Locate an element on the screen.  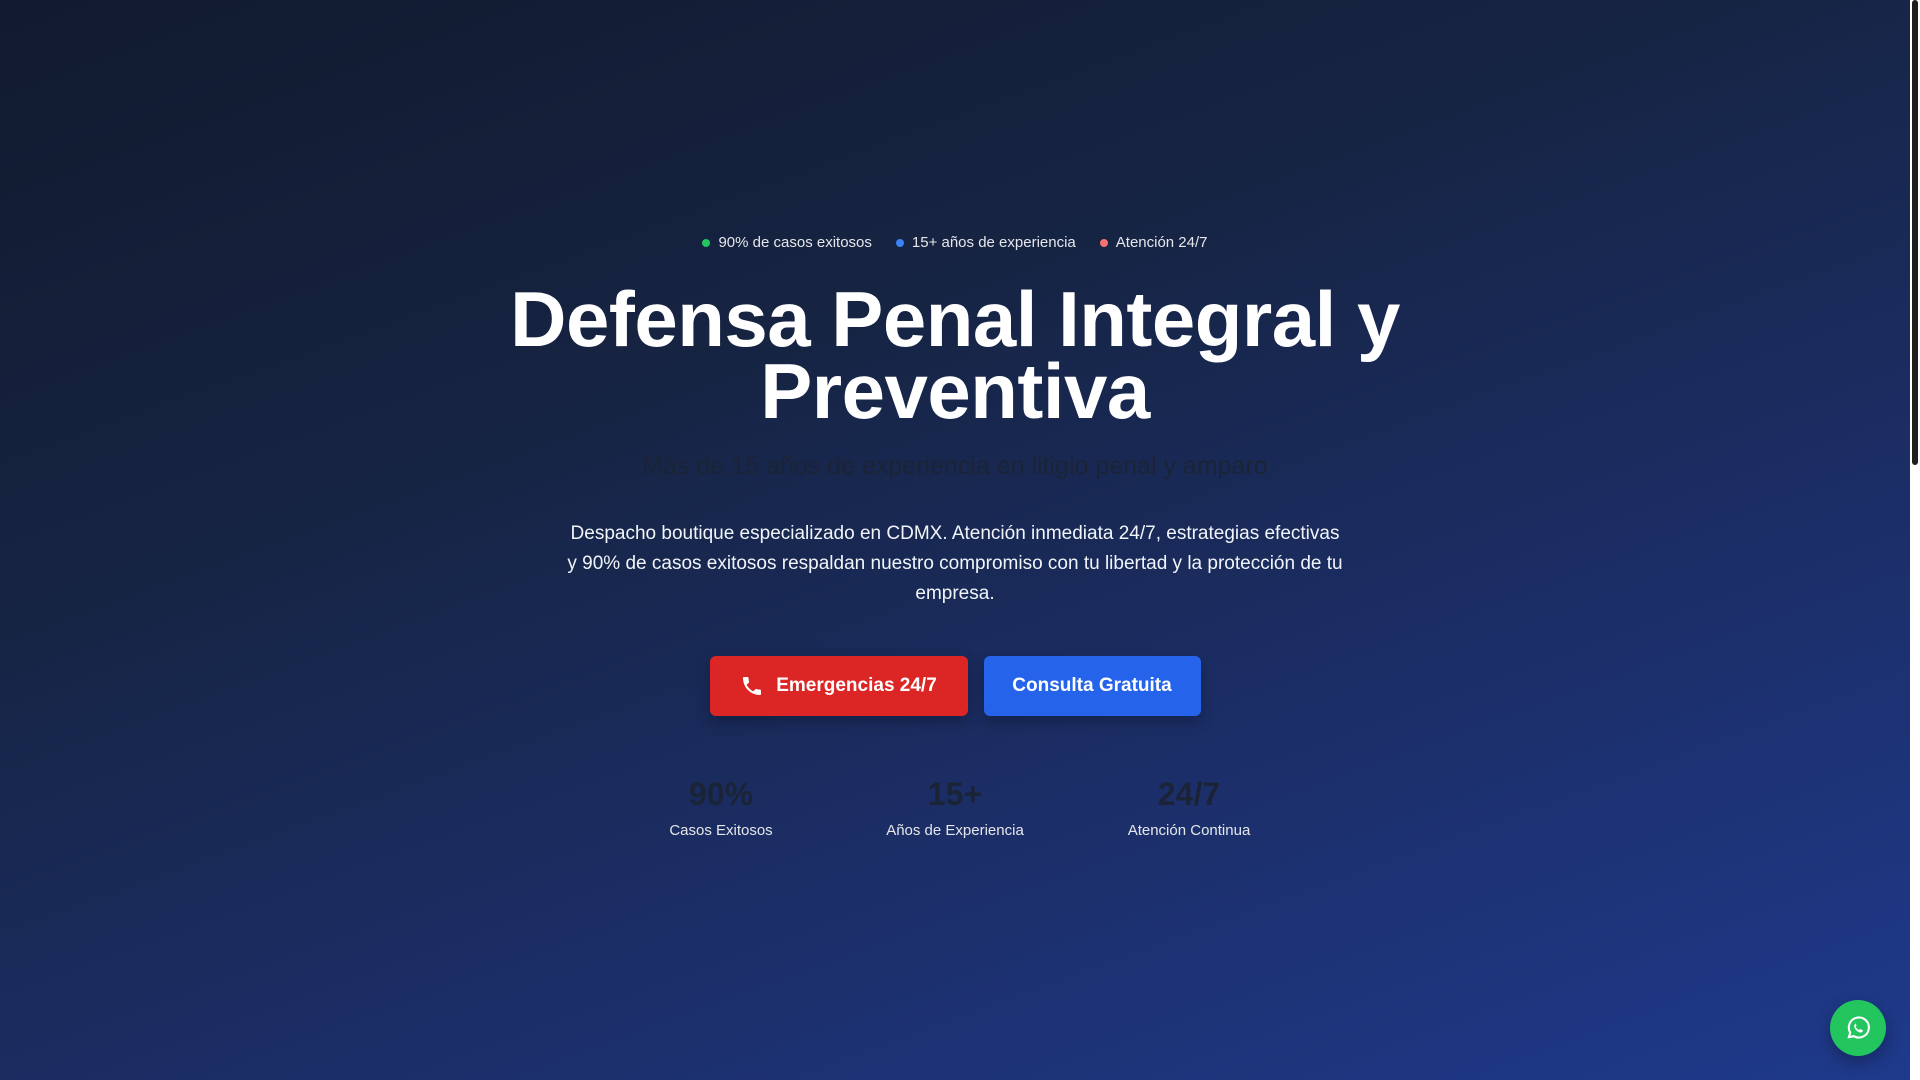
stat-success: 90% Casos Exitosos is located at coordinates (721, 806).